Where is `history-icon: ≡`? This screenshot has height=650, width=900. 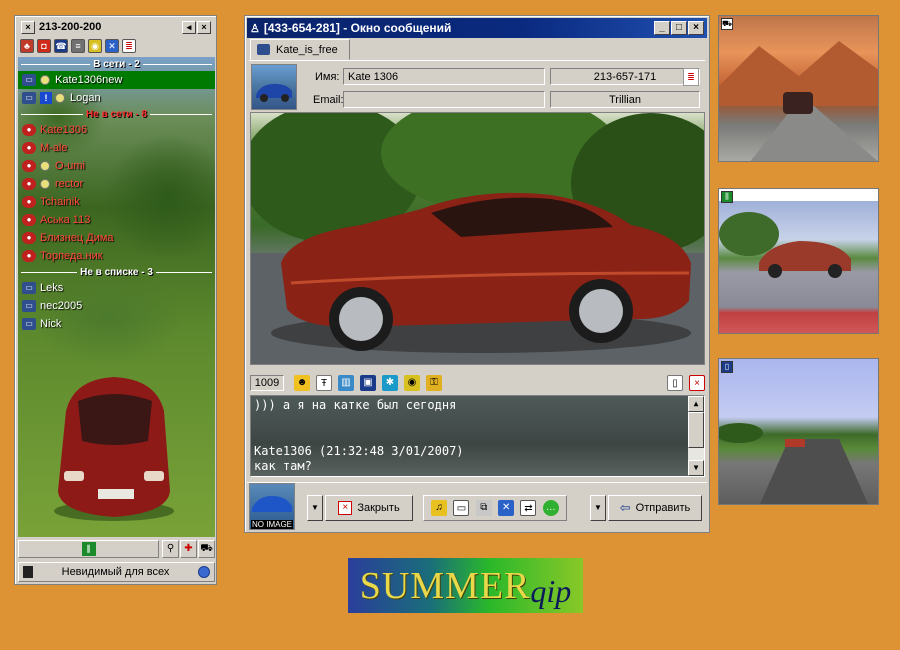
history-icon: ≡ is located at coordinates (78, 46).